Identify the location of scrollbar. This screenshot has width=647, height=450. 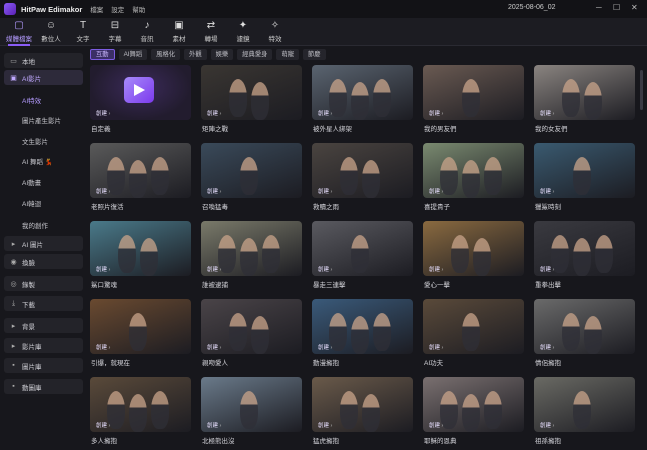
(641, 90).